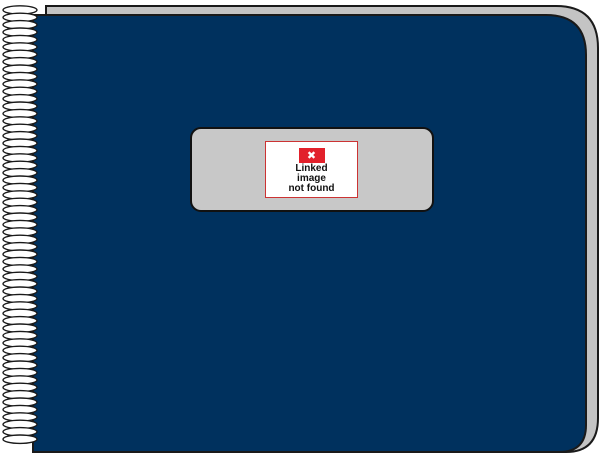  What do you see at coordinates (311, 155) in the screenshot?
I see `broken-image-x-icon: ✖` at bounding box center [311, 155].